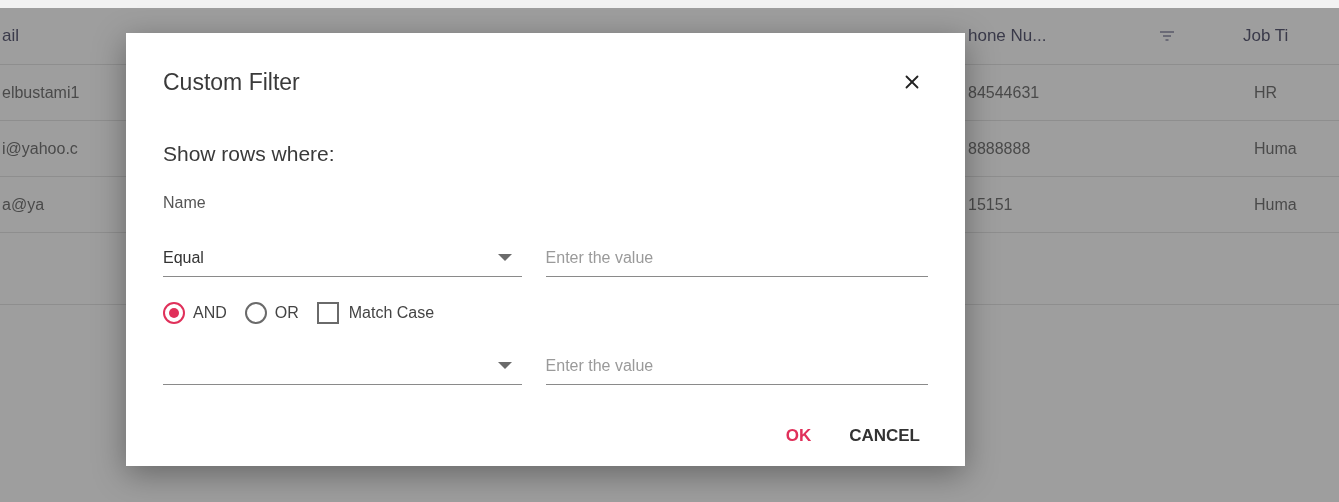 The height and width of the screenshot is (502, 1339). What do you see at coordinates (1266, 36) in the screenshot?
I see `column-header: Job Ti` at bounding box center [1266, 36].